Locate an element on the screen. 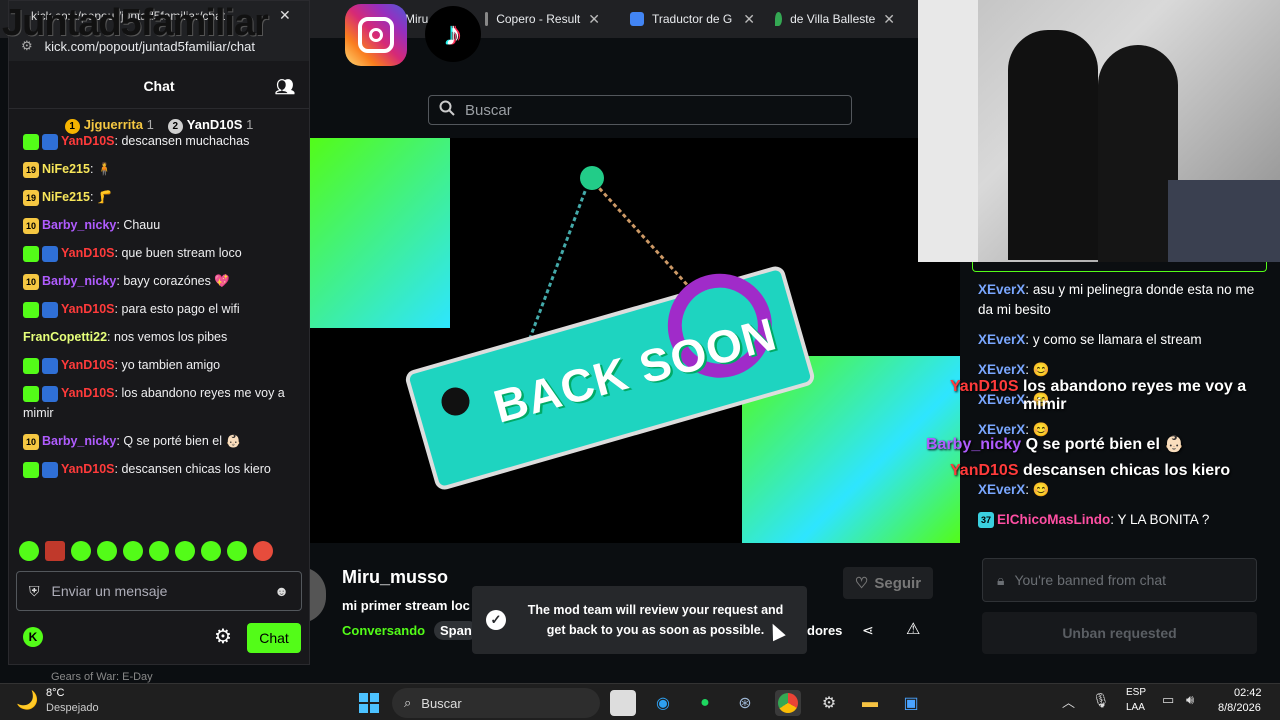 Image resolution: width=1280 pixels, height=720 pixels. volume-icon: 🔊︎ is located at coordinates (1190, 700).